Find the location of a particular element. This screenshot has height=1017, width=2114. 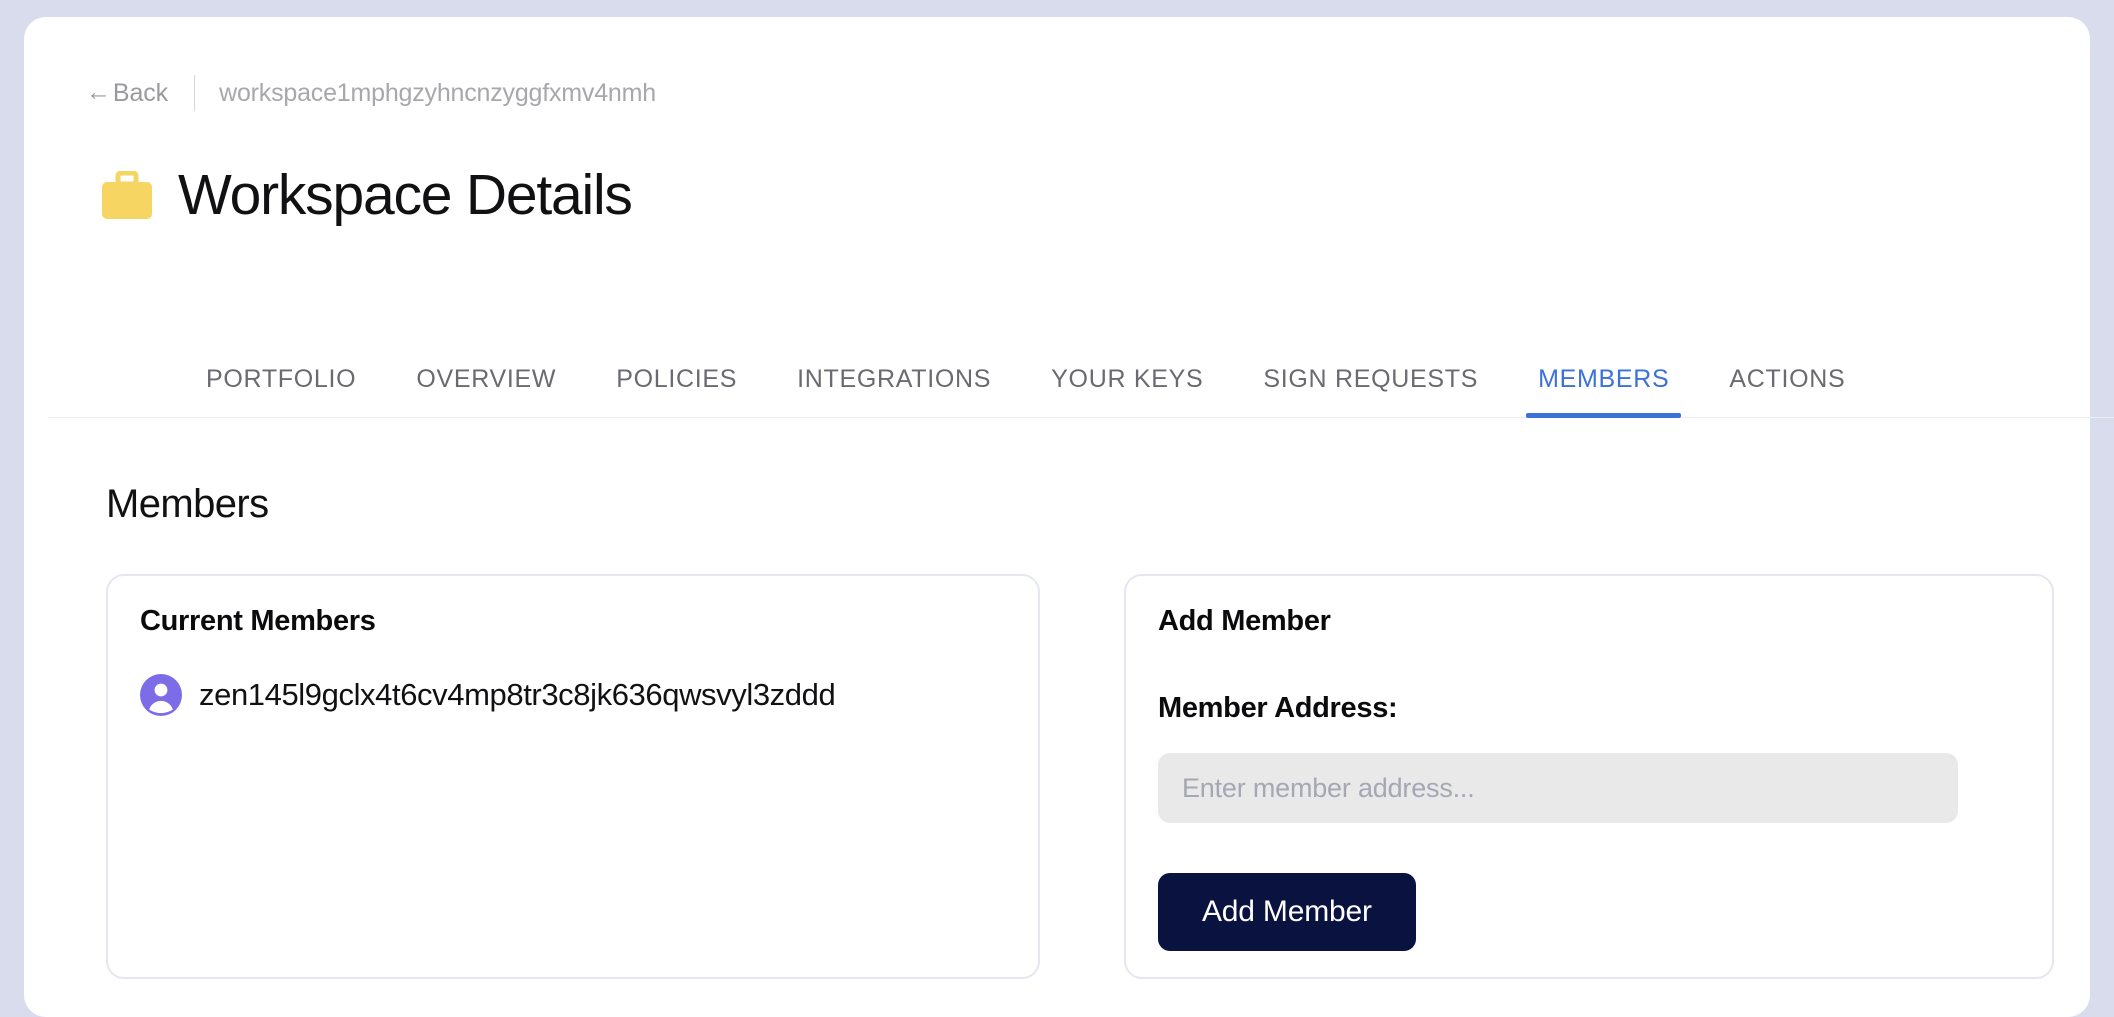

tab-policies: POLICIES is located at coordinates (676, 373).